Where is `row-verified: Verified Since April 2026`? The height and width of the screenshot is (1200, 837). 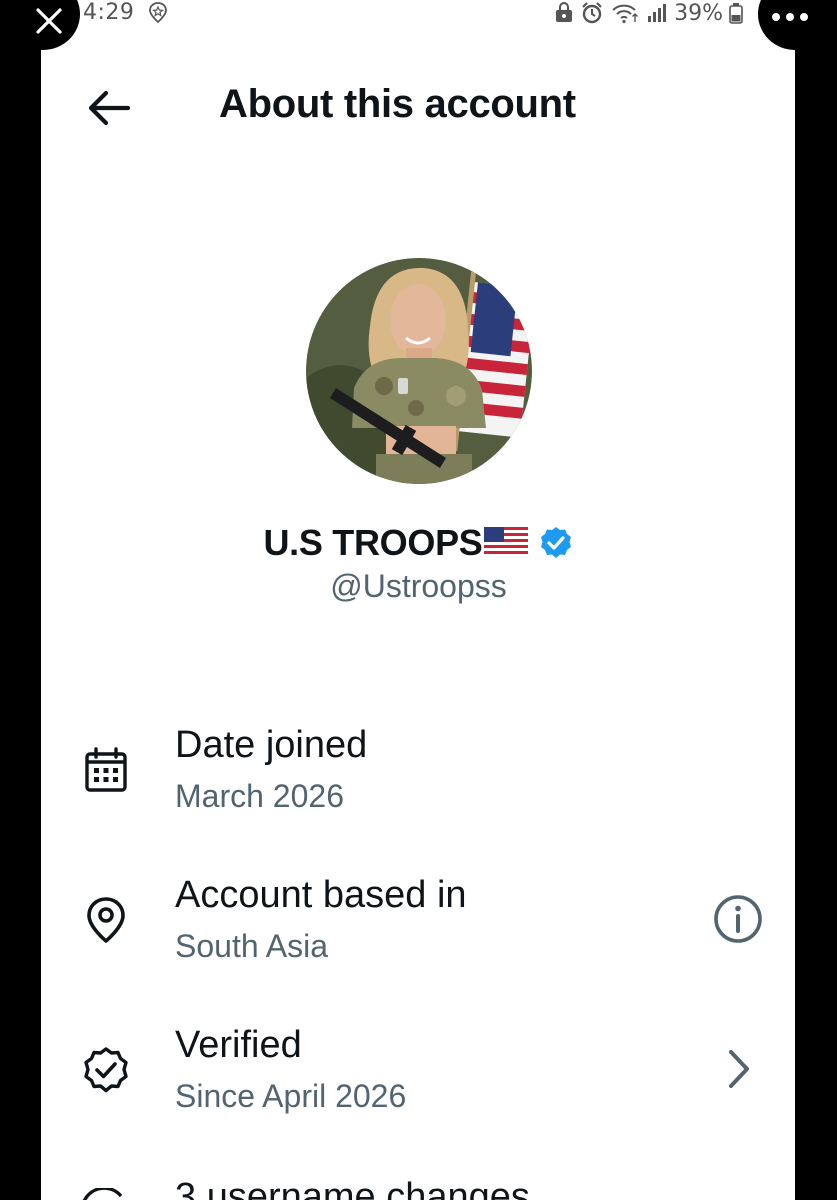 row-verified: Verified Since April 2026 is located at coordinates (418, 1083).